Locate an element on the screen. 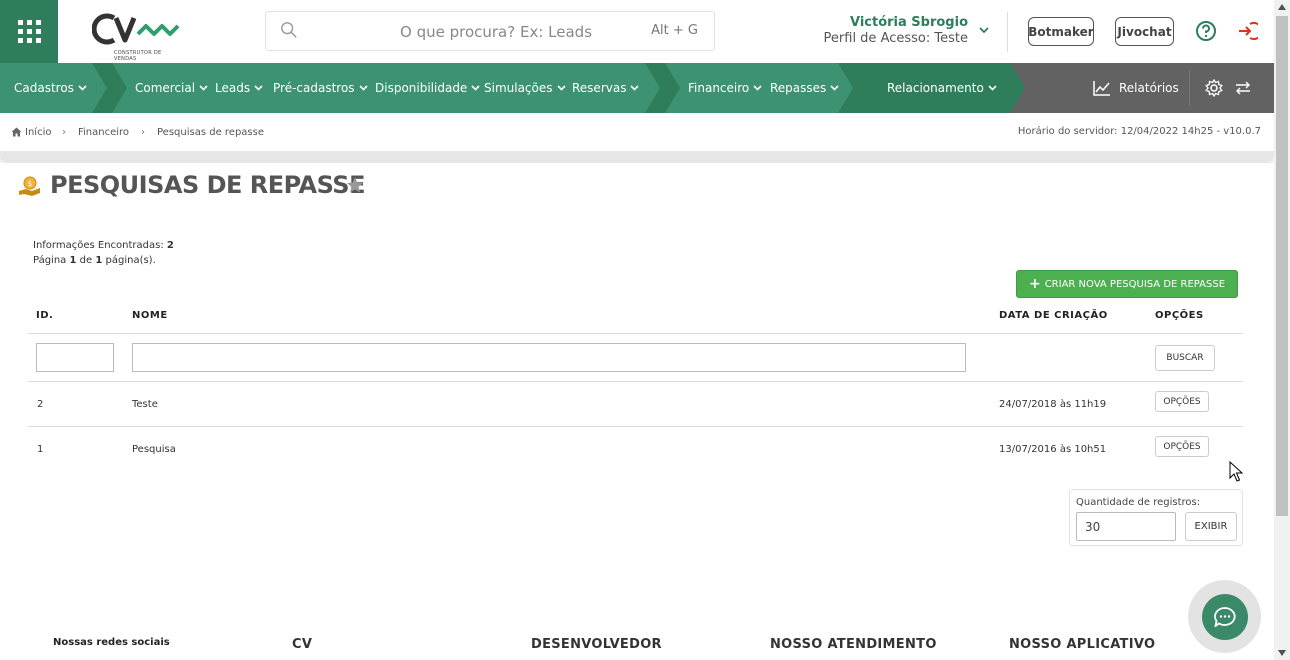 This screenshot has height=660, width=1290. column-header-id: ID. is located at coordinates (44, 315).